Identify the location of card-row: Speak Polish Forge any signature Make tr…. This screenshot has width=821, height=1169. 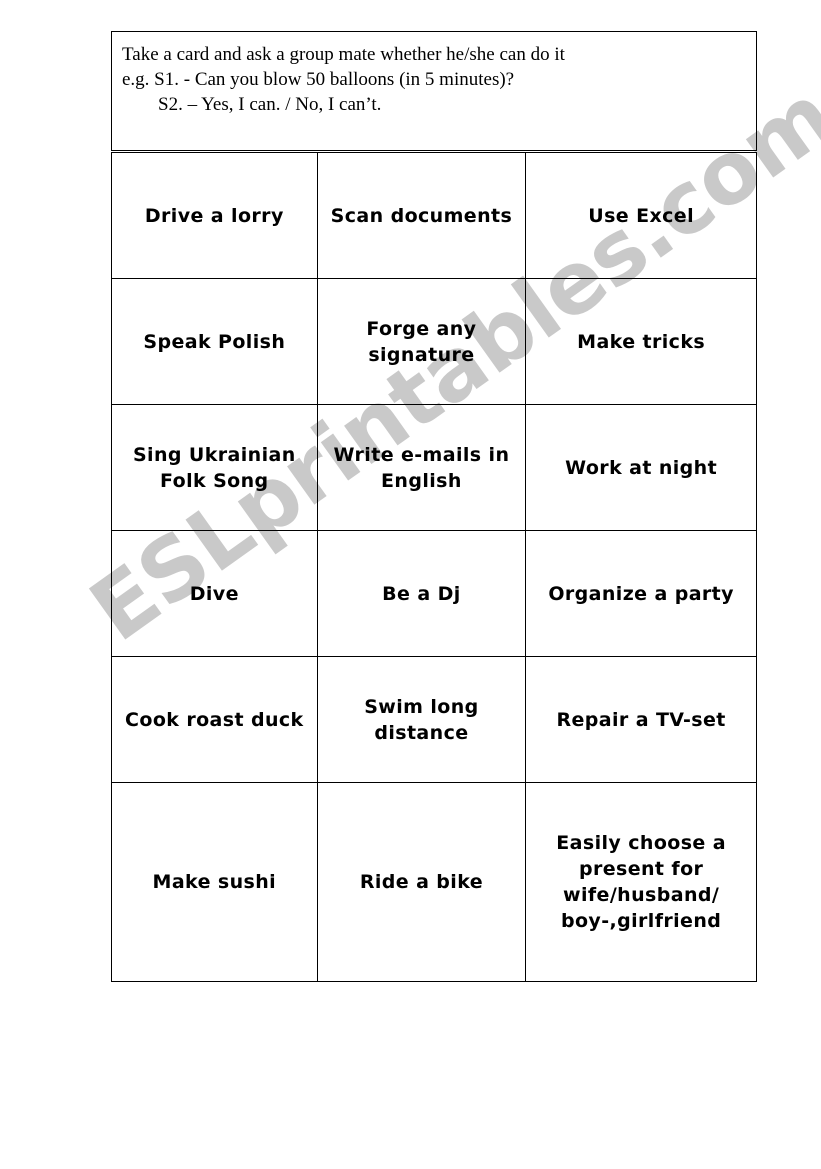
(434, 341).